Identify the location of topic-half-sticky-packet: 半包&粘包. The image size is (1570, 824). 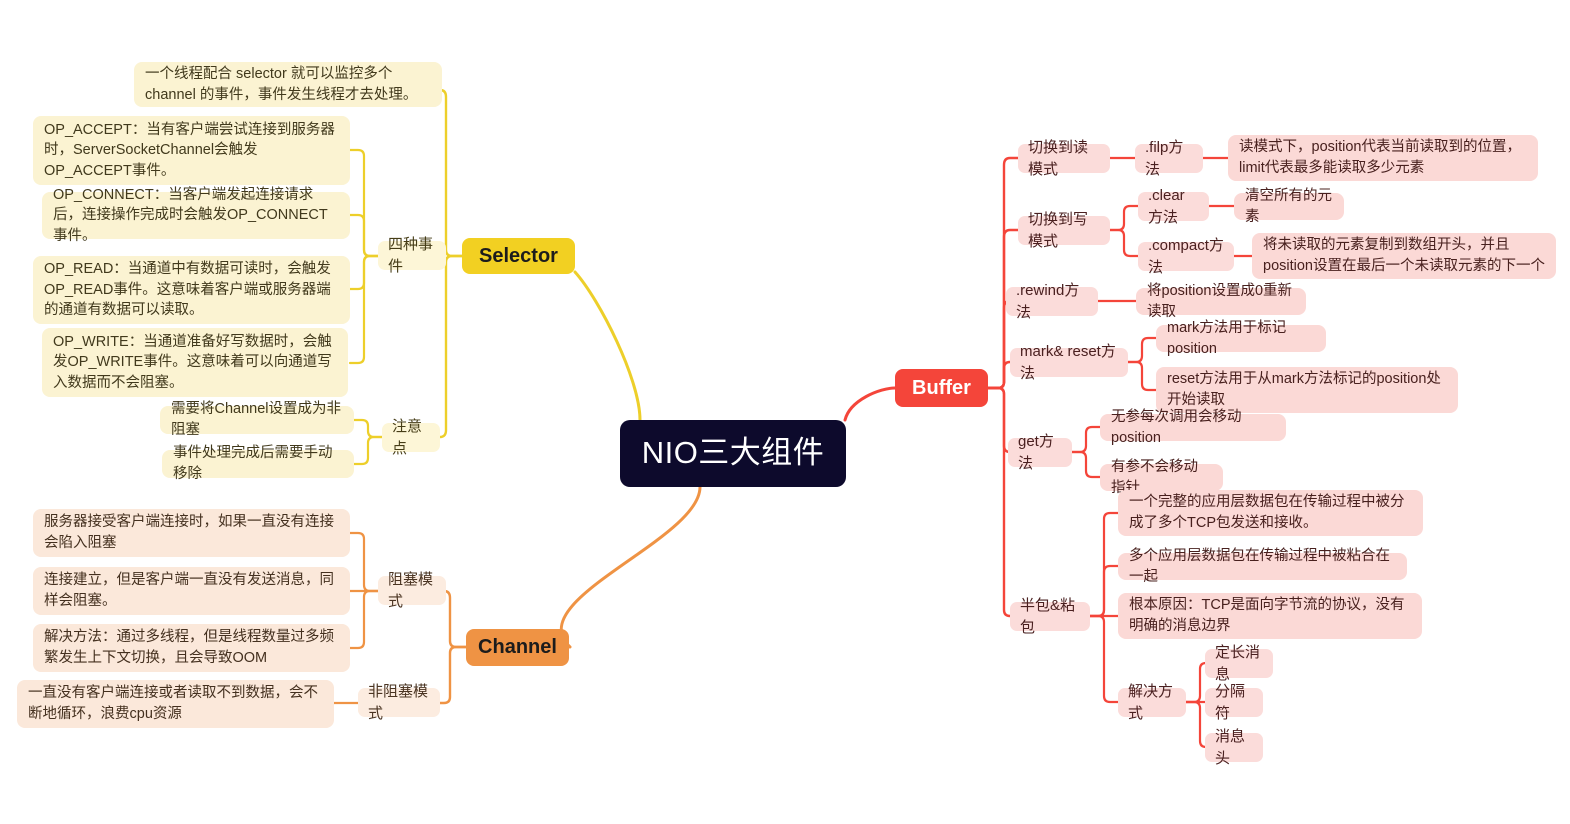
(1050, 616).